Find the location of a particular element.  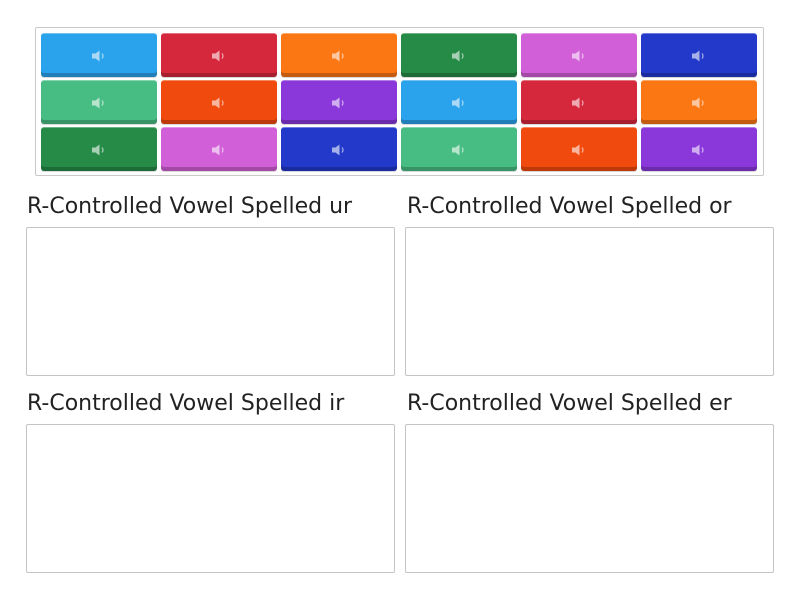

dropzone-ur is located at coordinates (210, 301).